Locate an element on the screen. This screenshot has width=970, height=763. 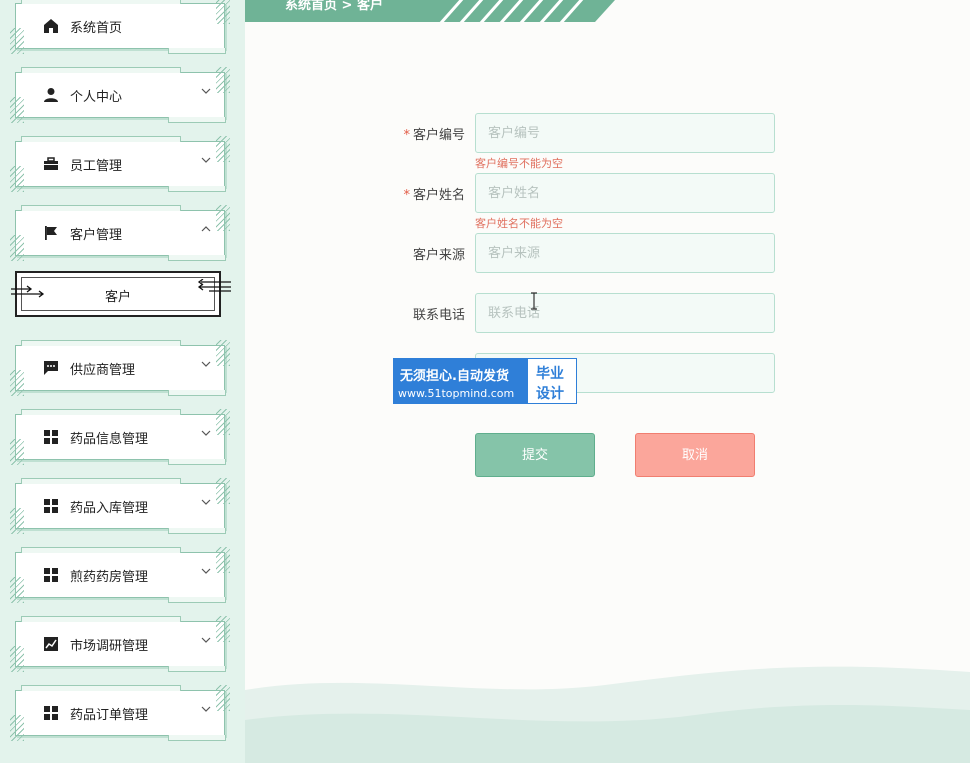
watermark-badge: 无须担心.自动发货 www.51topmind.com 毕业 设计 is located at coordinates (485, 381).